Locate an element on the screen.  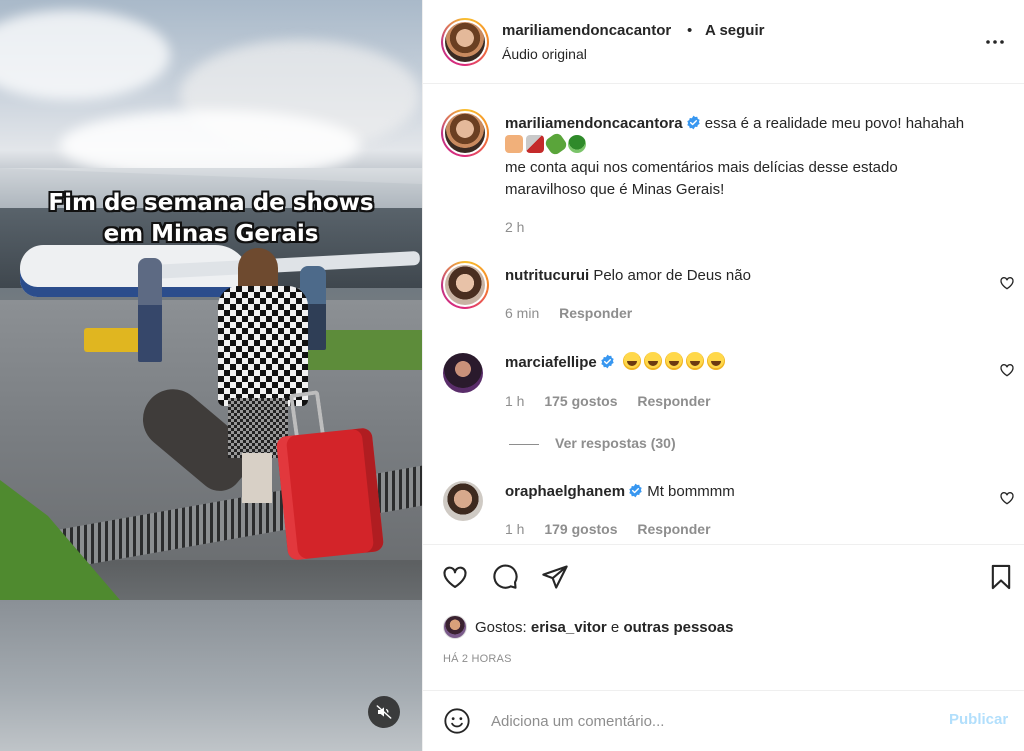
comment-meta: 1 h 179 gostos Responder is located at coordinates (616, 529).